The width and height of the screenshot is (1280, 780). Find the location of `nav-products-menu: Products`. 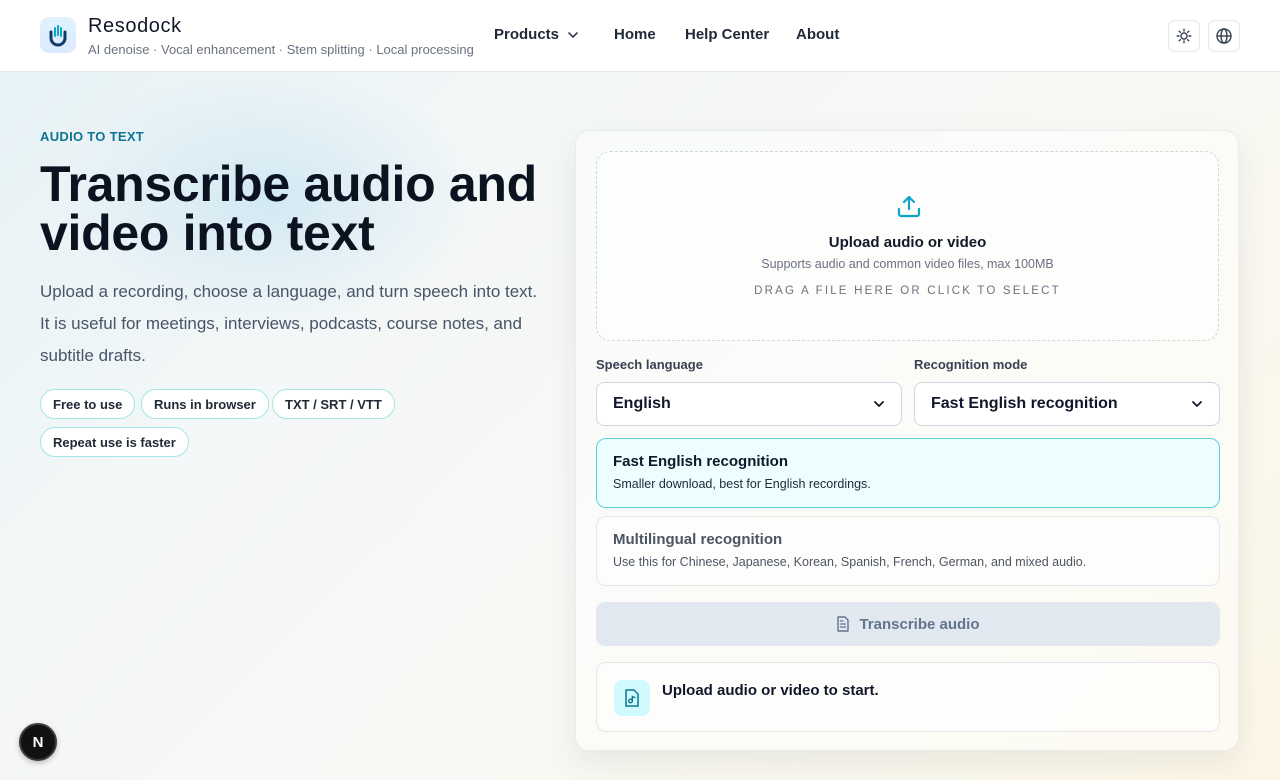

nav-products-menu: Products is located at coordinates (536, 34).